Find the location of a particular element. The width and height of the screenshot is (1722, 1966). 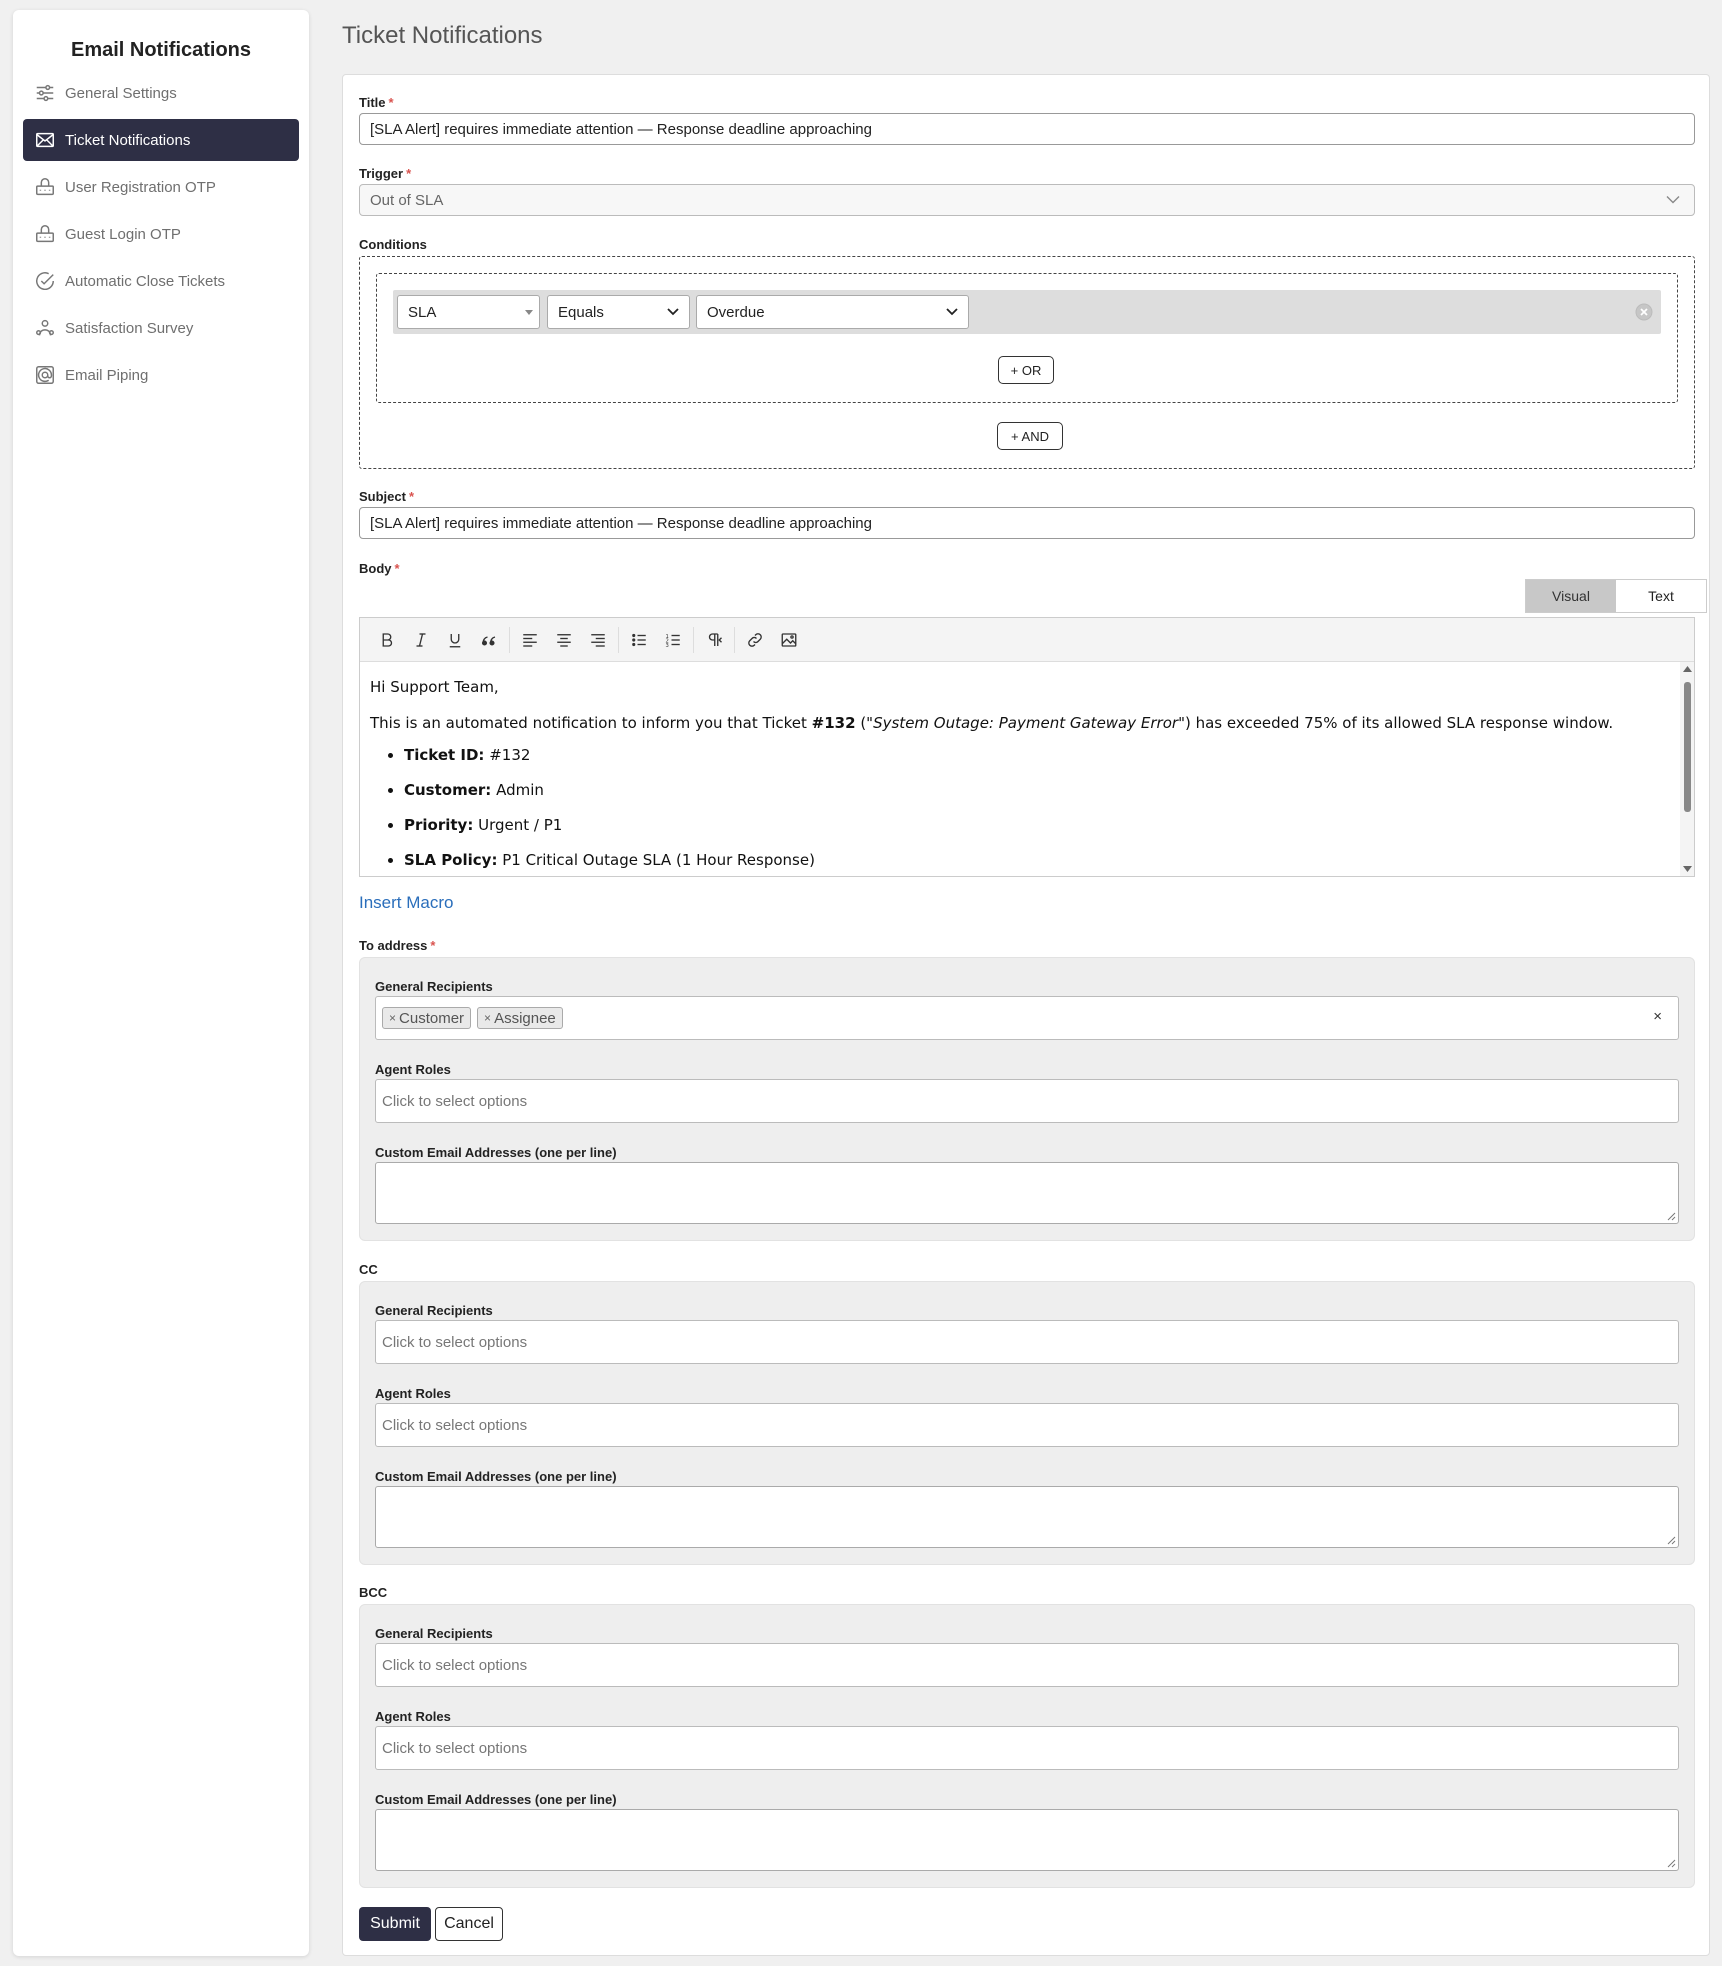

recipient-chip: × Customer is located at coordinates (427, 1018).